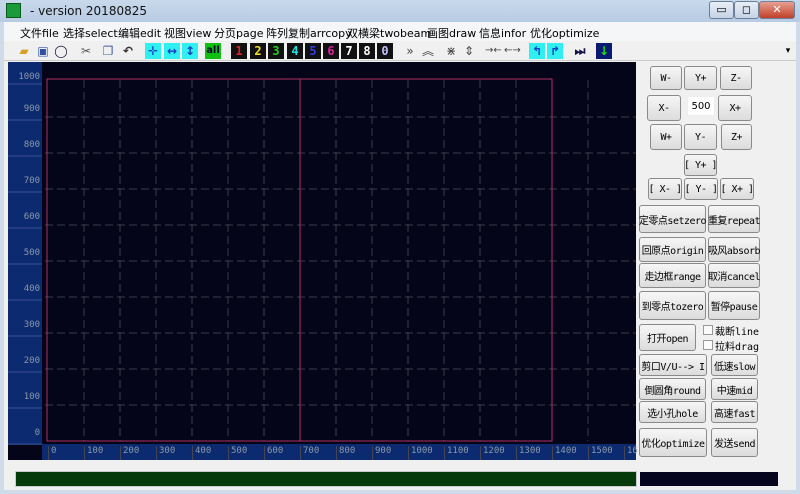 The height and width of the screenshot is (494, 800). Describe the element at coordinates (37, 433) in the screenshot. I see `y-tick-label: 0` at that location.